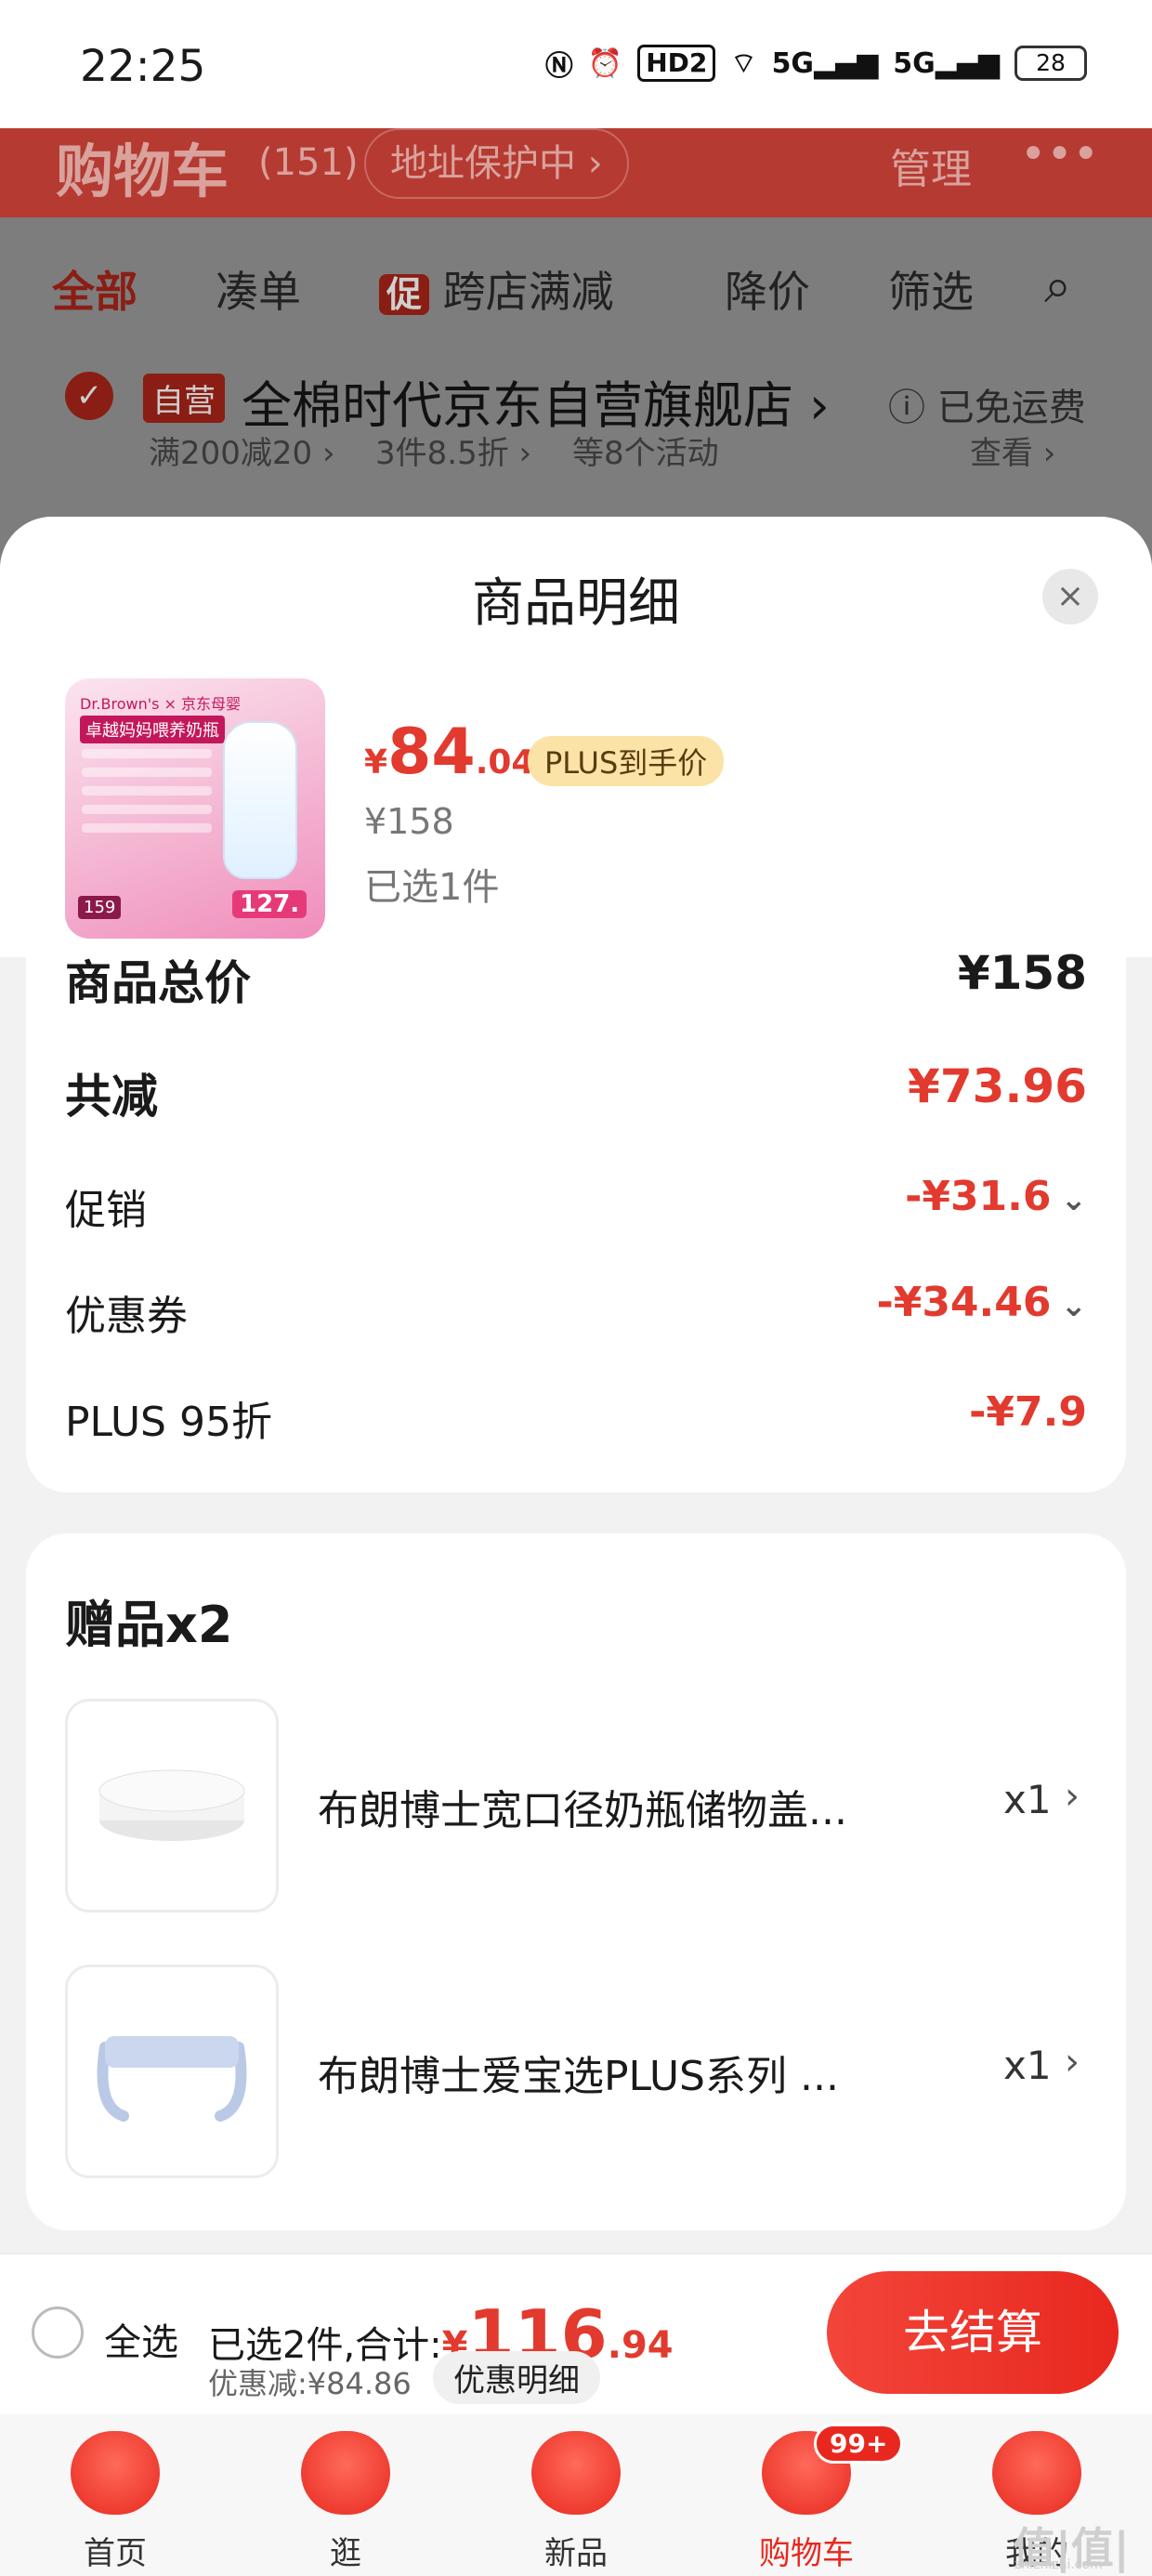 The width and height of the screenshot is (1152, 2576). What do you see at coordinates (147, 805) in the screenshot?
I see `product-image-lines` at bounding box center [147, 805].